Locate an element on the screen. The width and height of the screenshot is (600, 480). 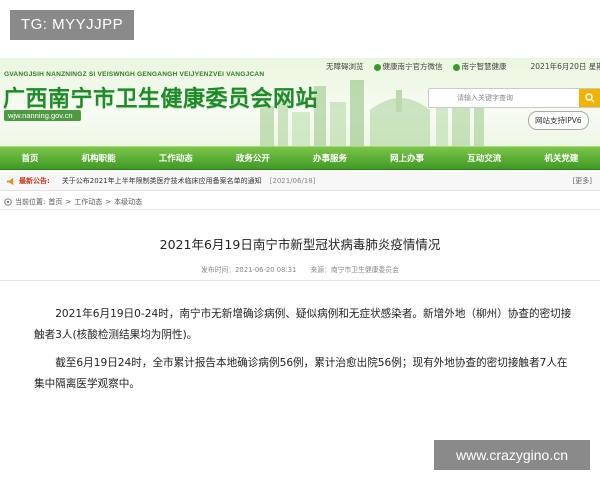
site-url: wjw.nanning.gov.cn is located at coordinates (42, 115).